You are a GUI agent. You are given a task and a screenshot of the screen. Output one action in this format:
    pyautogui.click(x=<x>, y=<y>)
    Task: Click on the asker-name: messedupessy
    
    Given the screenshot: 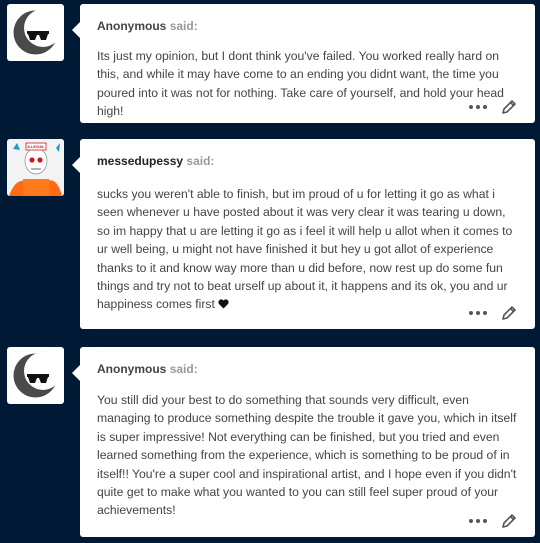 What is the action you would take?
    pyautogui.click(x=140, y=161)
    